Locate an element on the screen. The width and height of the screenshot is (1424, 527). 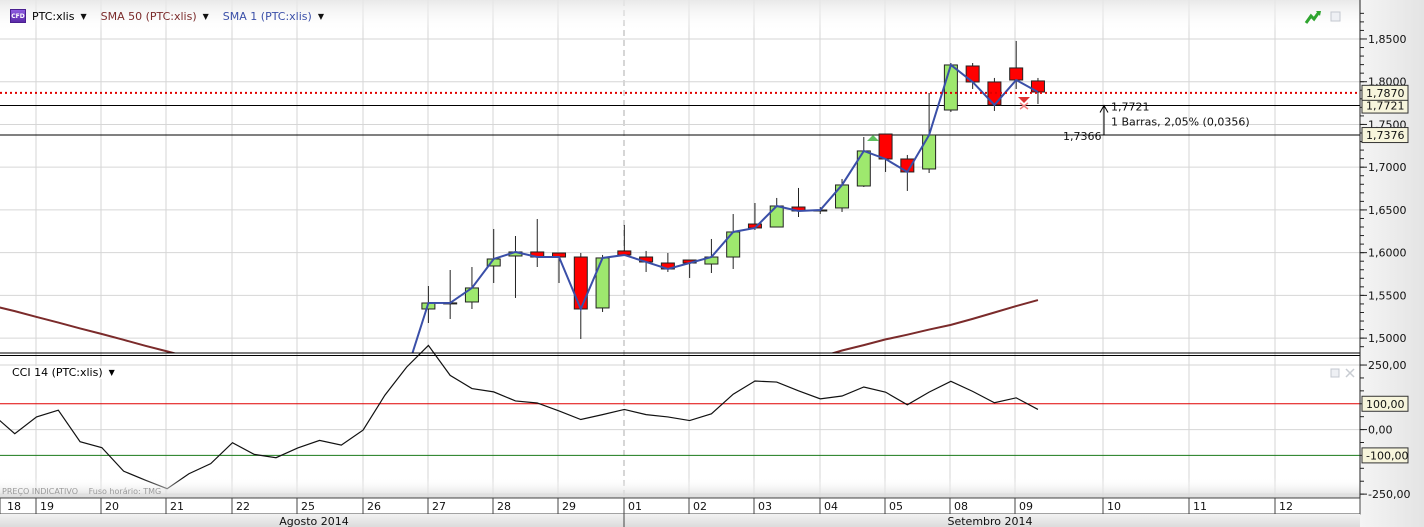
sma50-label: SMA 50 (PTC:xlis) is located at coordinates (148, 16).